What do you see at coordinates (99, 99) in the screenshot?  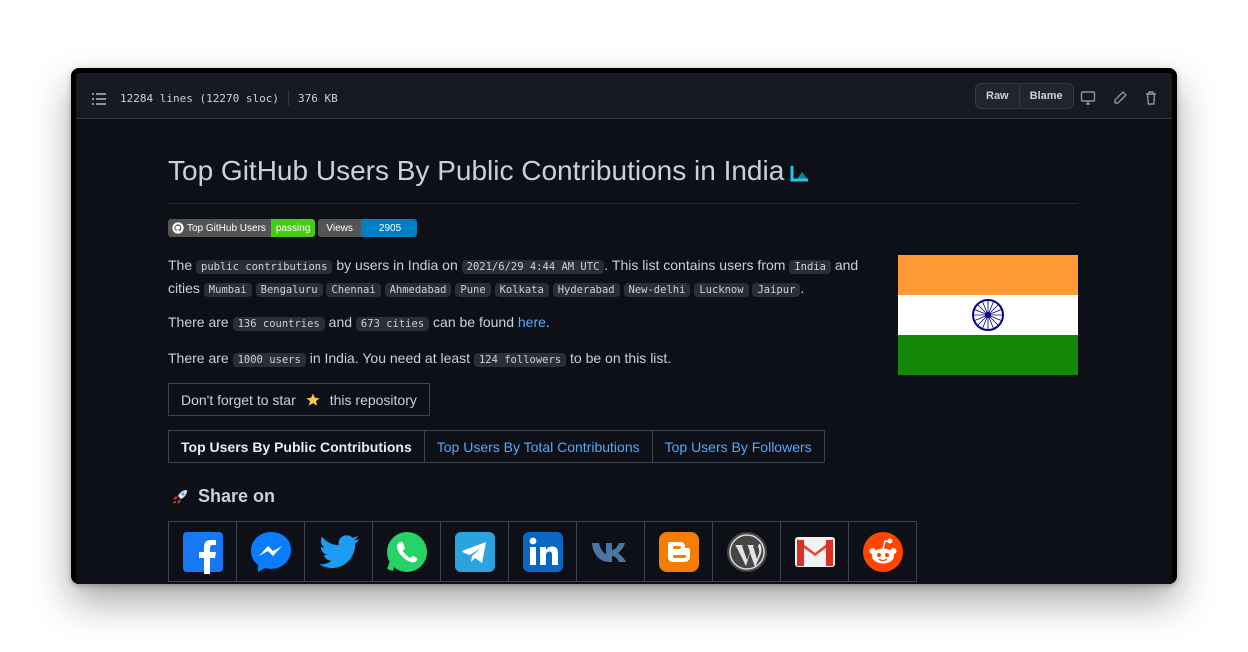 I see `list-icon` at bounding box center [99, 99].